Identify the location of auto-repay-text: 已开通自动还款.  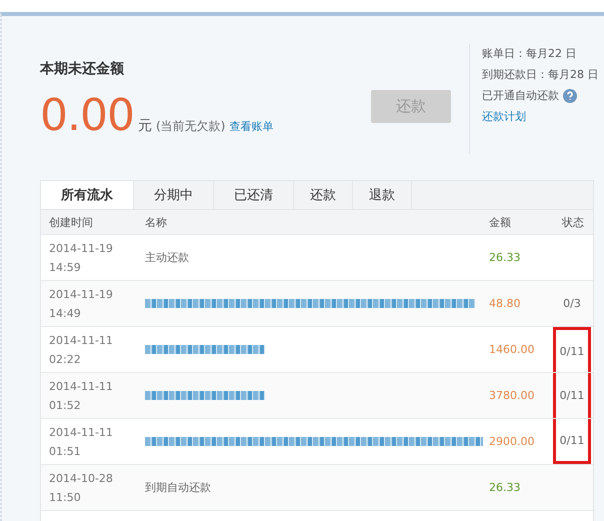
(520, 95).